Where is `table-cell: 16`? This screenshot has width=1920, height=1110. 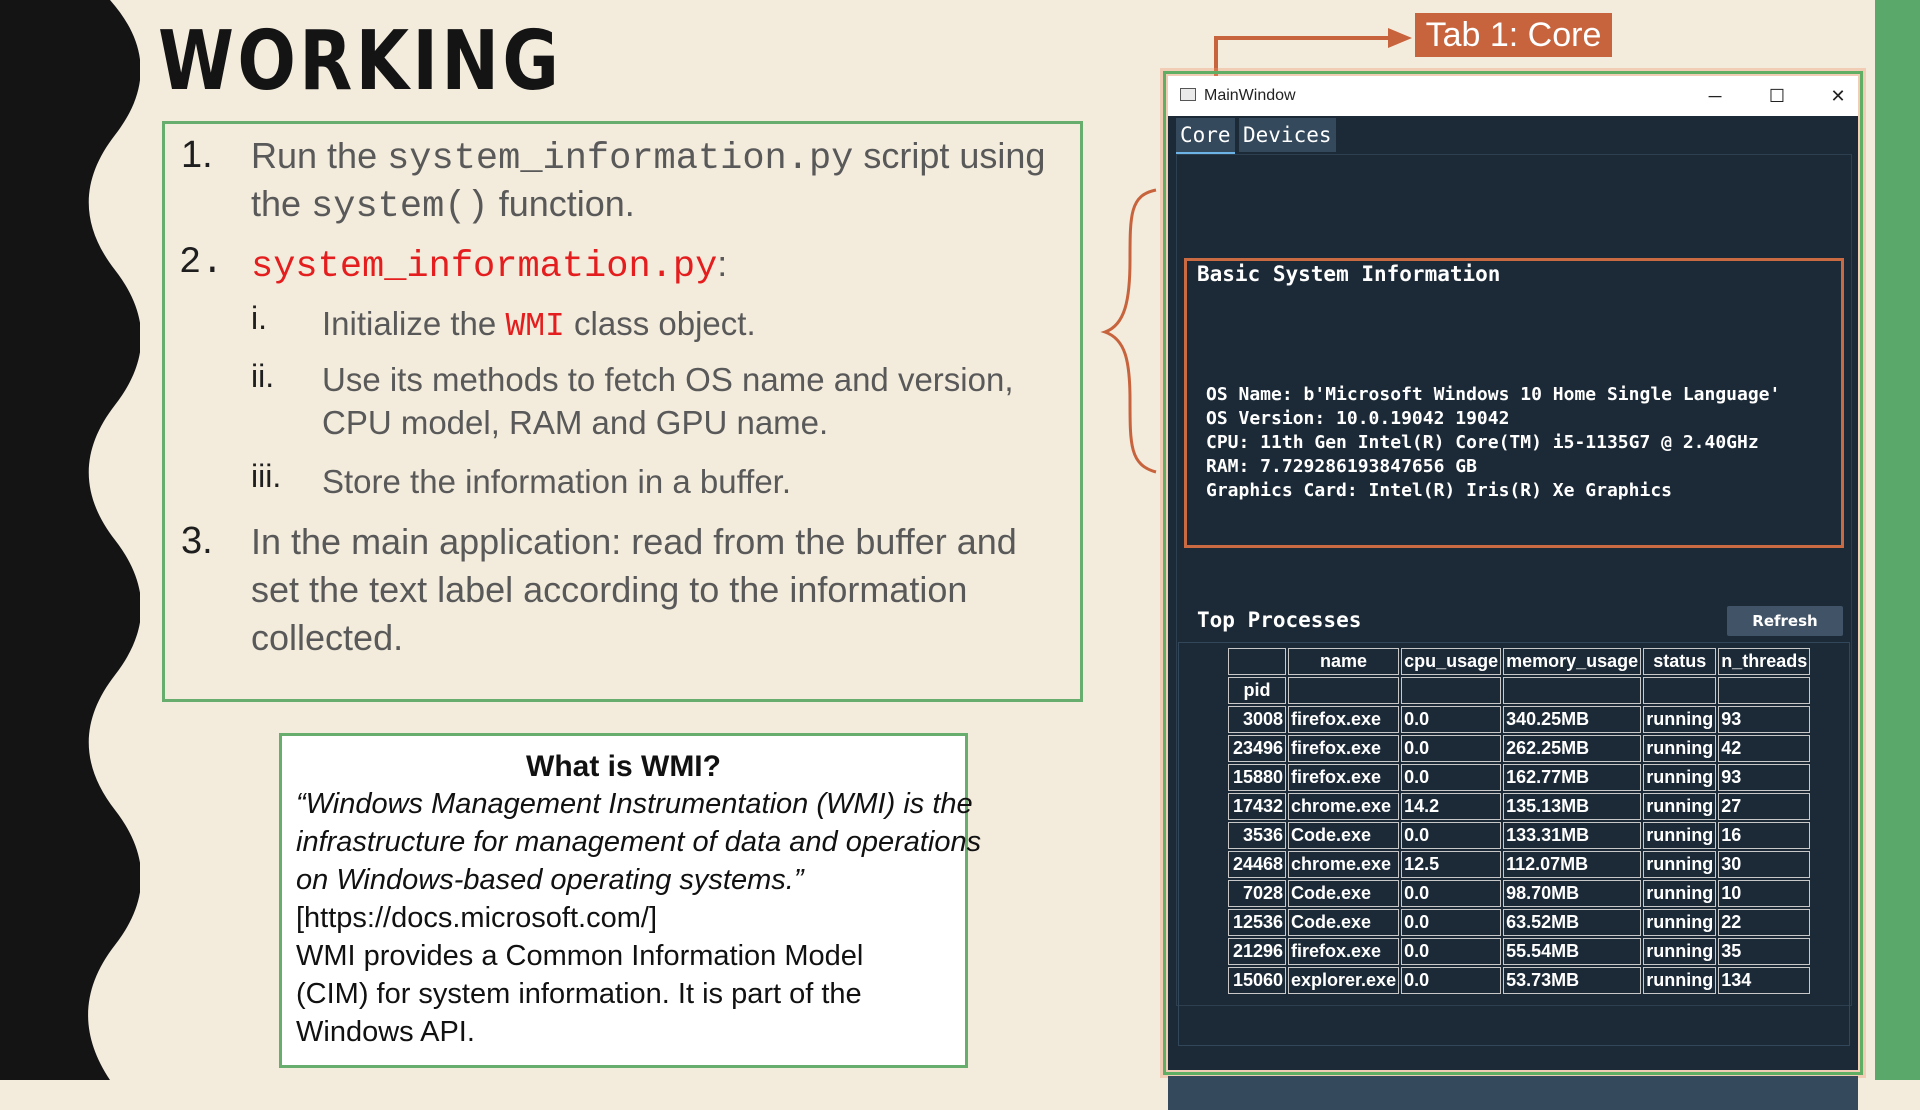
table-cell: 16 is located at coordinates (1764, 835).